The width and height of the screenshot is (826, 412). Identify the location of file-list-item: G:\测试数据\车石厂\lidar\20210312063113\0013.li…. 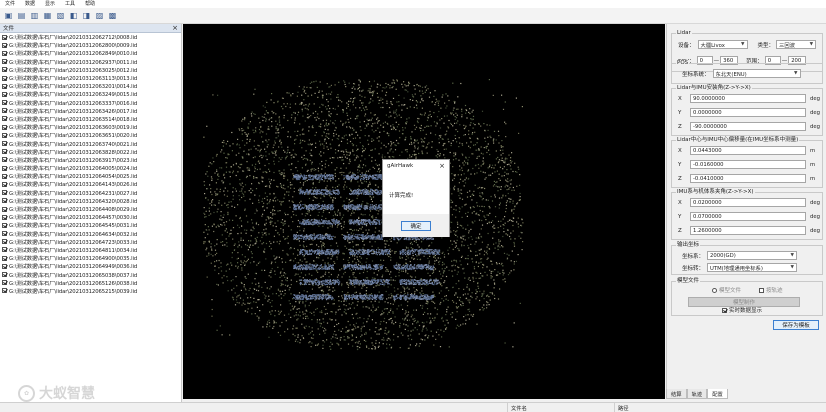
(91, 78).